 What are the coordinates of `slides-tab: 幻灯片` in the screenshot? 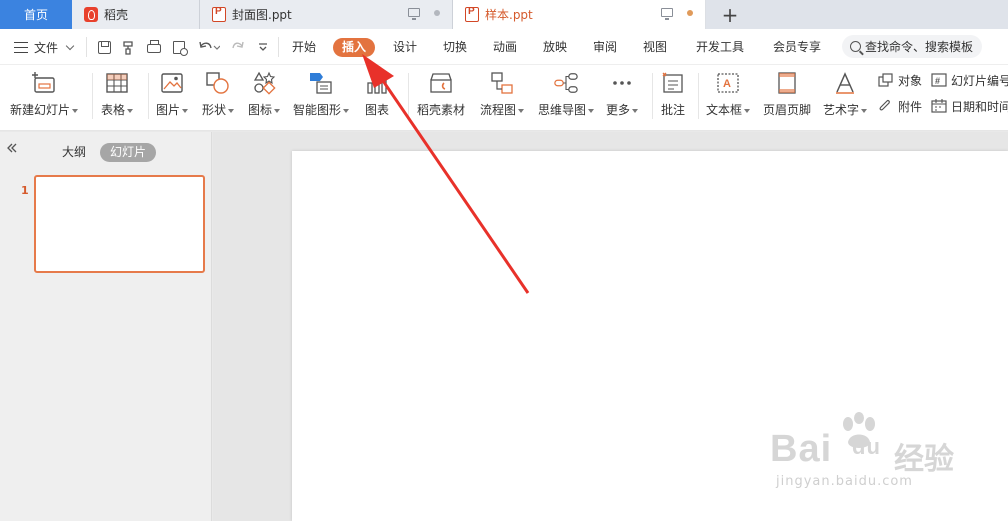 It's located at (128, 152).